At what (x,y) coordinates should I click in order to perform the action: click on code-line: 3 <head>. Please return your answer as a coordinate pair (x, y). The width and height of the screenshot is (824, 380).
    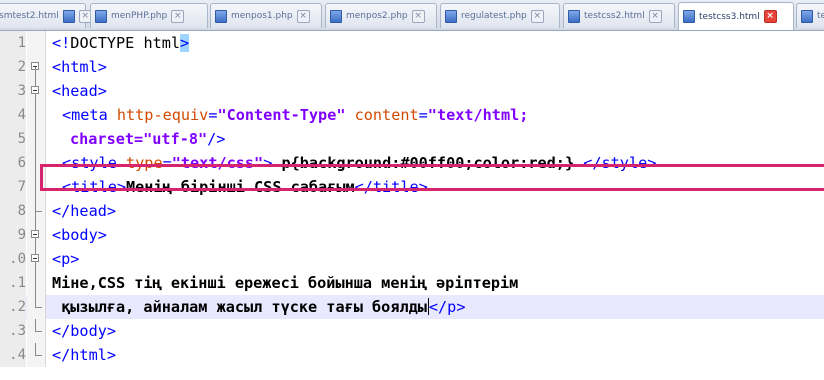
    Looking at the image, I should click on (412, 91).